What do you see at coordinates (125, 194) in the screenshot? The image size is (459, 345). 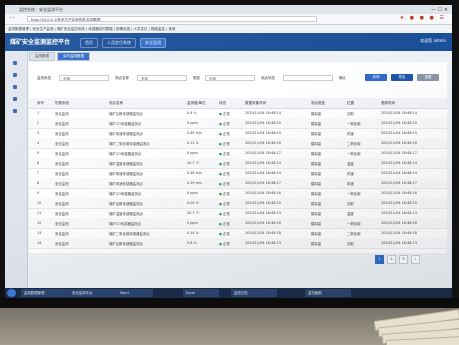 I see `td-point: 煤矿CO传感器监测点` at bounding box center [125, 194].